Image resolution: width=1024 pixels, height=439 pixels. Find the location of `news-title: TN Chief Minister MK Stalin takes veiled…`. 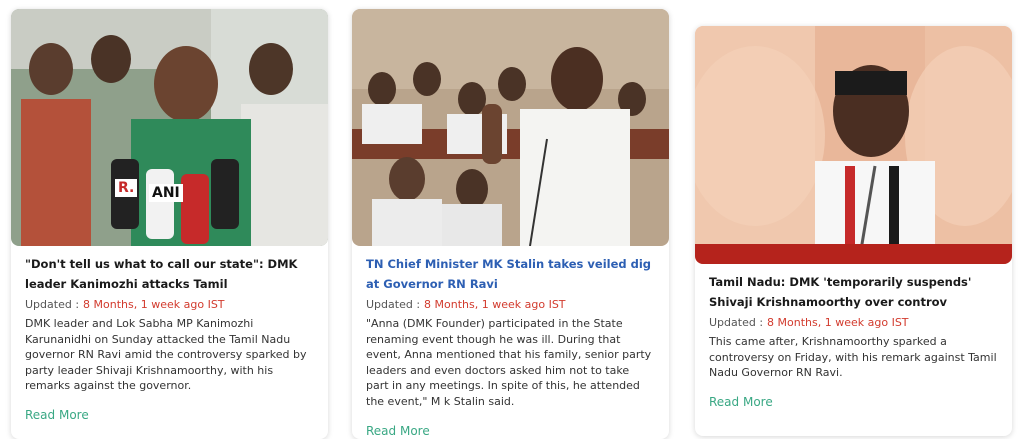

news-title: TN Chief Minister MK Stalin takes veiled… is located at coordinates (510, 274).